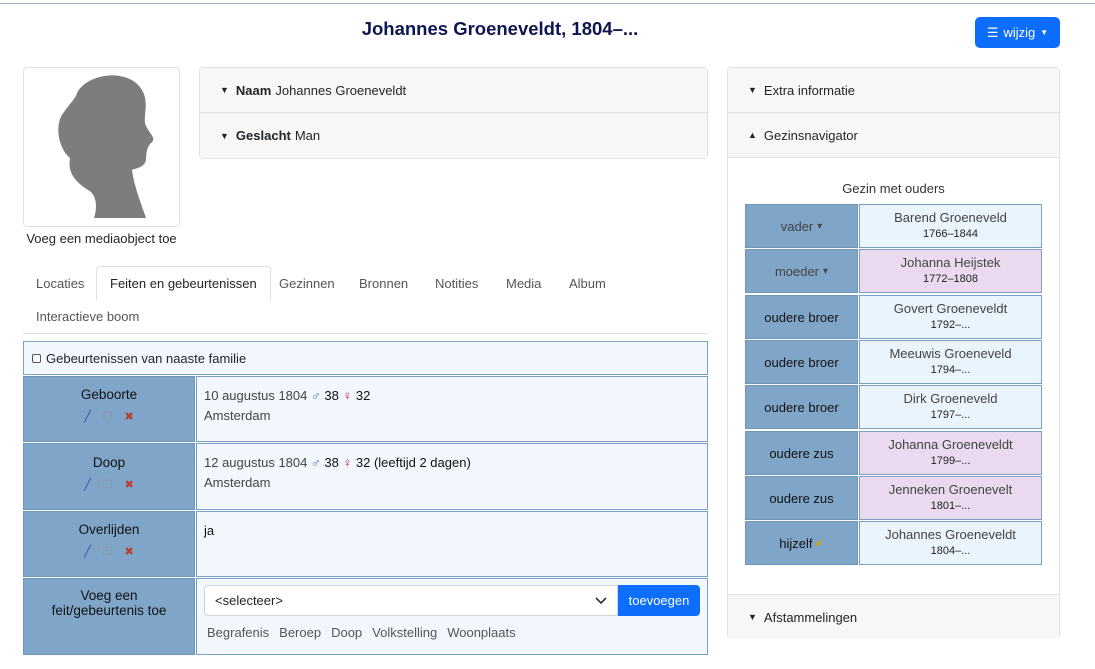 This screenshot has height=669, width=1095. What do you see at coordinates (109, 544) in the screenshot?
I see `event-label-death: Overlijden ╱ ❐ ✖` at bounding box center [109, 544].